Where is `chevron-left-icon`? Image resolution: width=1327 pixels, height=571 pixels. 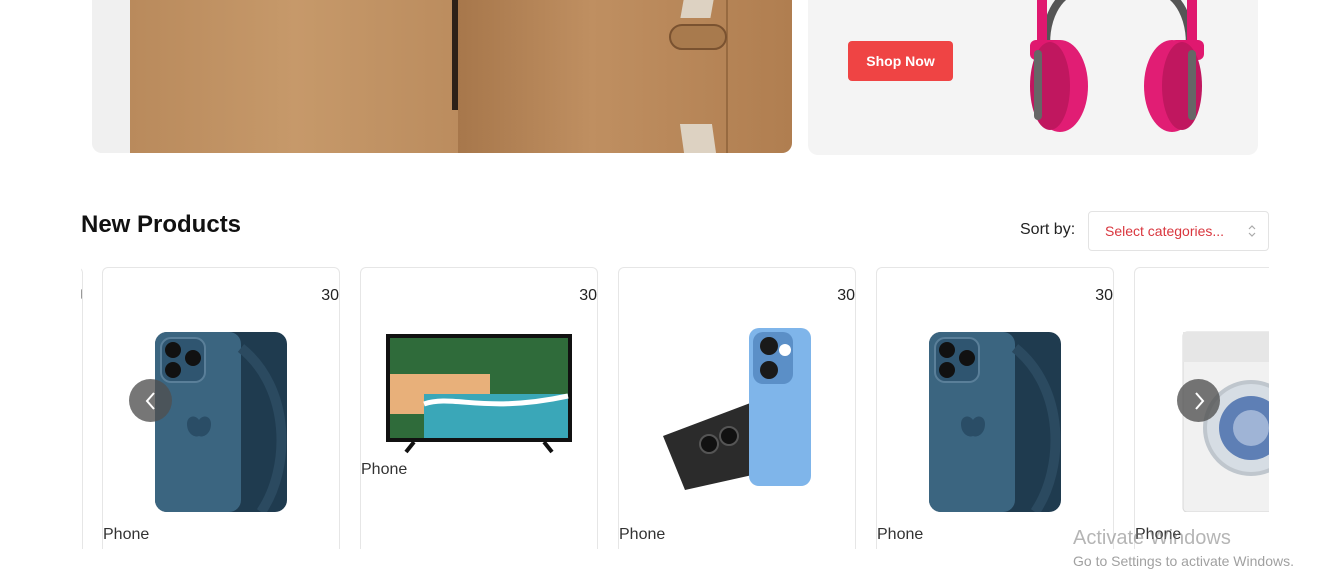 chevron-left-icon is located at coordinates (150, 400).